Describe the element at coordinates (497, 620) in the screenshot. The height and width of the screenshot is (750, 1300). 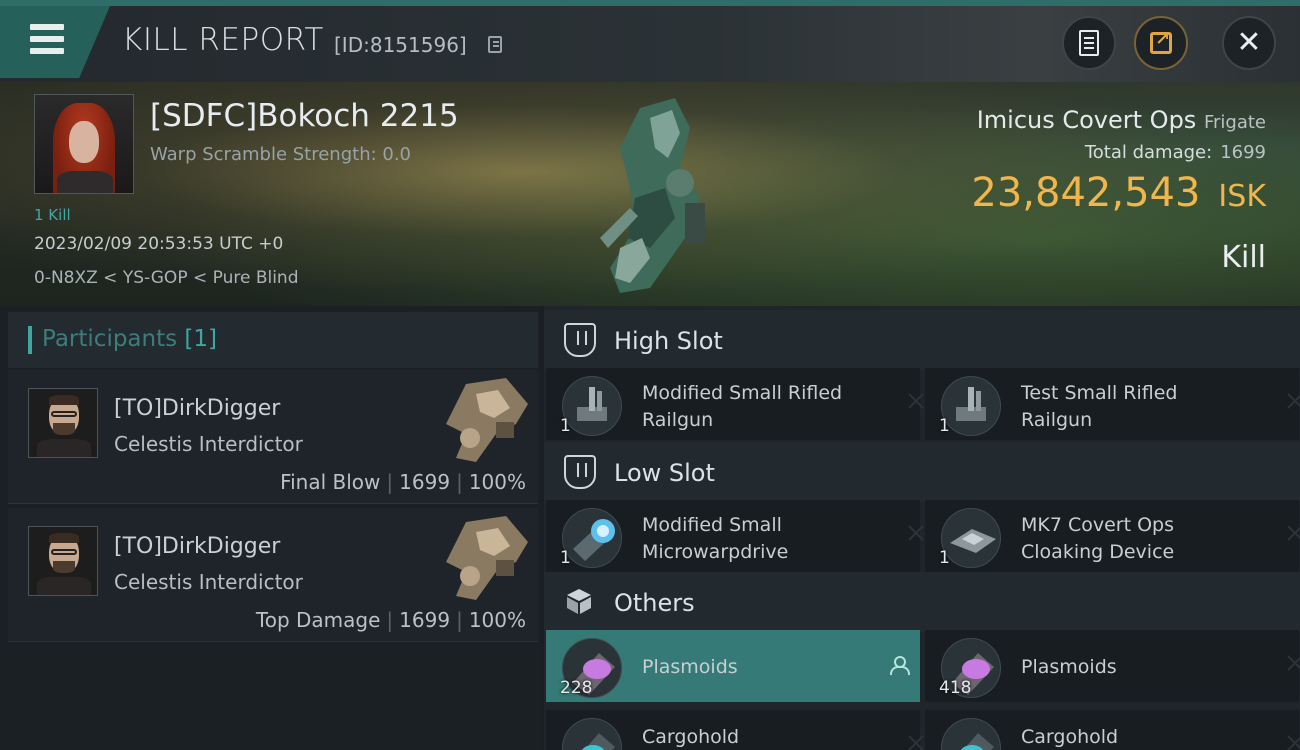
I see `participant-percent: 100%` at that location.